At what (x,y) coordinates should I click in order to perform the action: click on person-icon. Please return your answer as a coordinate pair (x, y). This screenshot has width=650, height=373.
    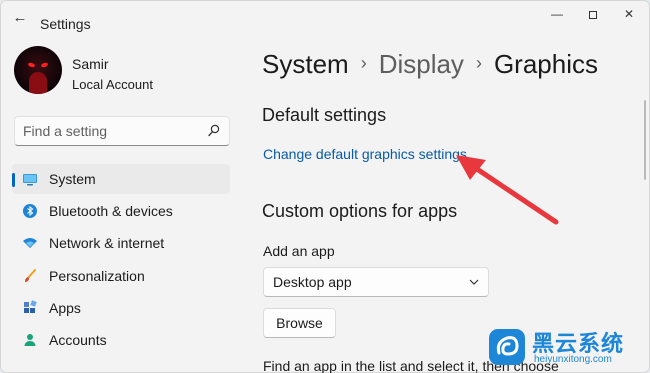
    Looking at the image, I should click on (30, 340).